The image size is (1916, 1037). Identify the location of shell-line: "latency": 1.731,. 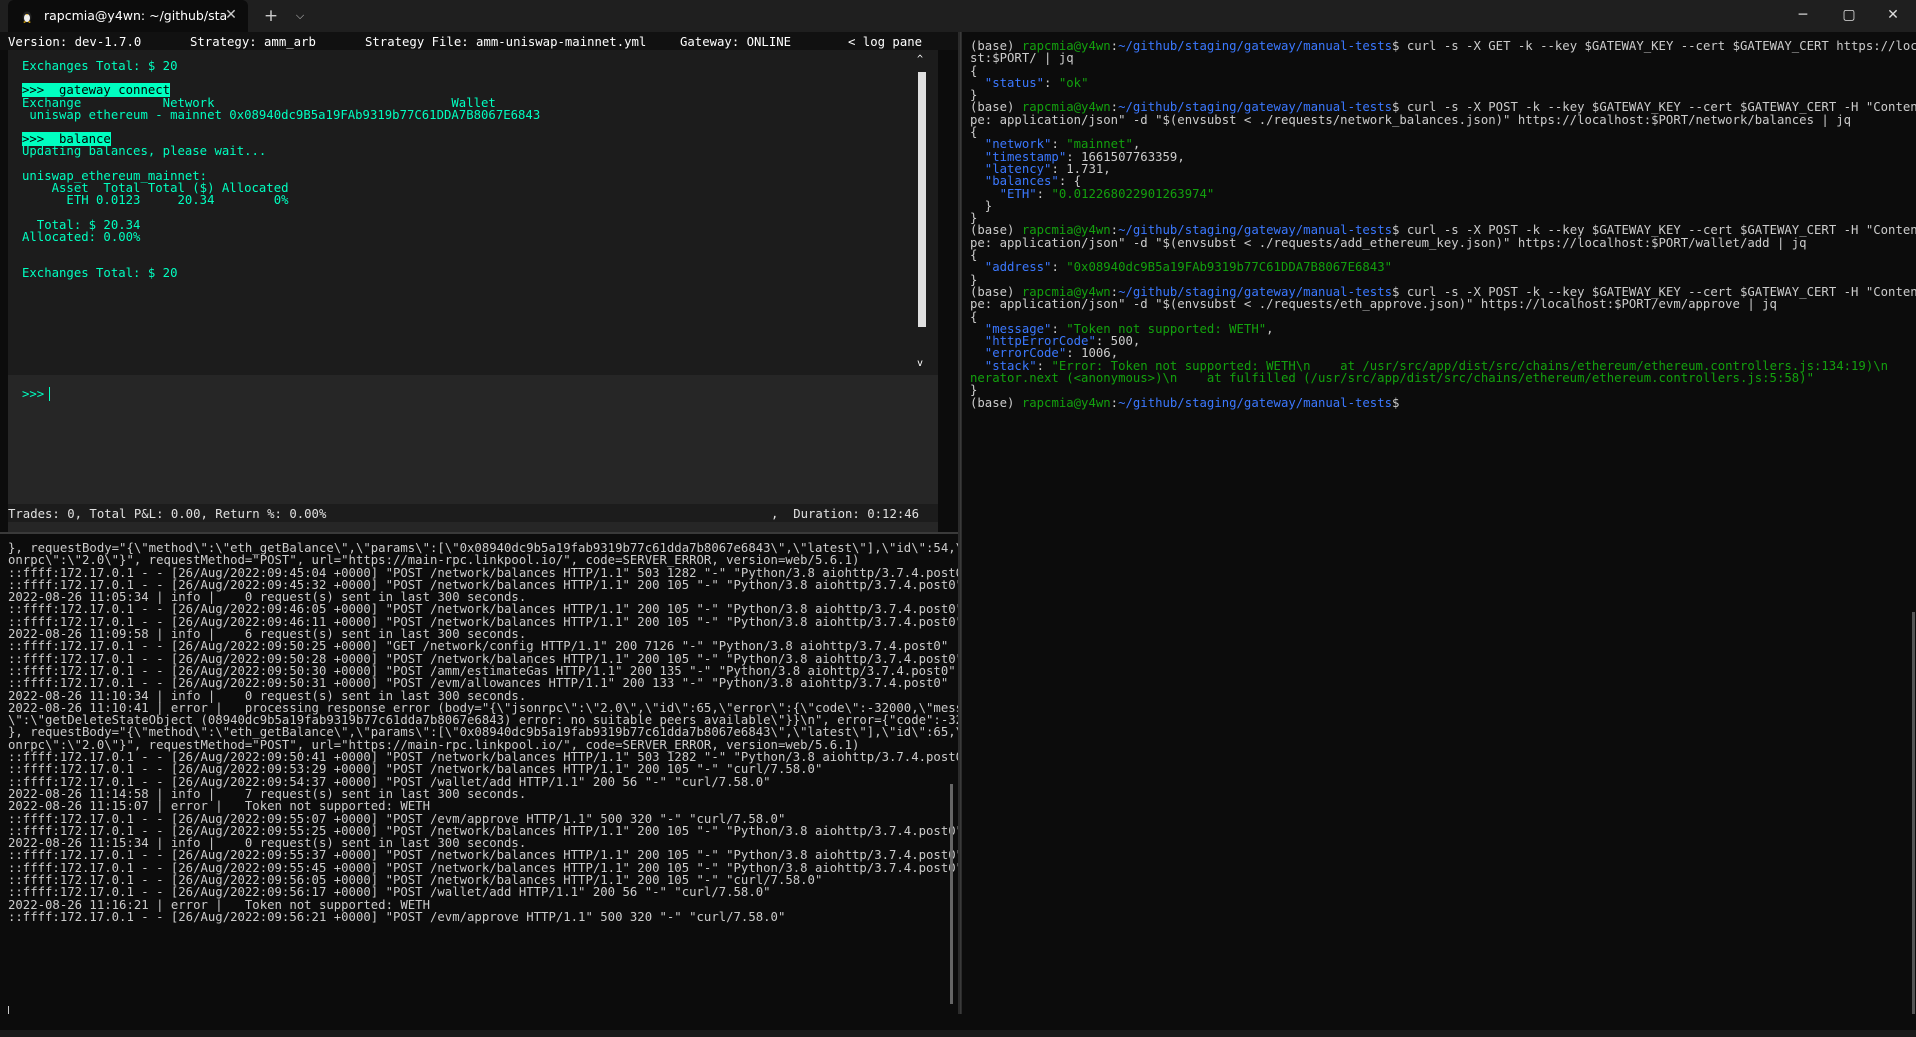
(1439, 169).